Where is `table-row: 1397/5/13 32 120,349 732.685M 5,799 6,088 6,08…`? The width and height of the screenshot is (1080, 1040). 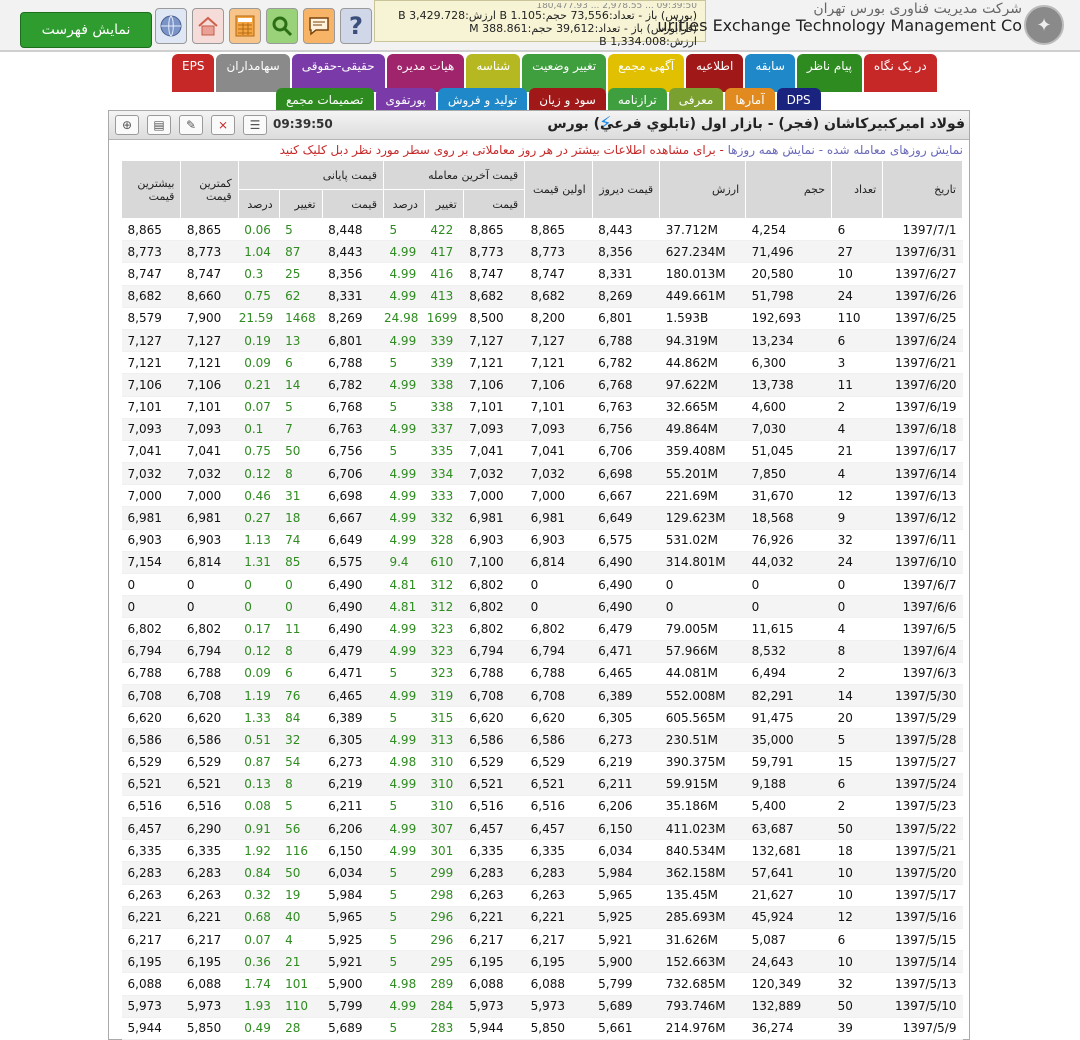 table-row: 1397/5/13 32 120,349 732.685M 5,799 6,088 6,08… is located at coordinates (542, 984).